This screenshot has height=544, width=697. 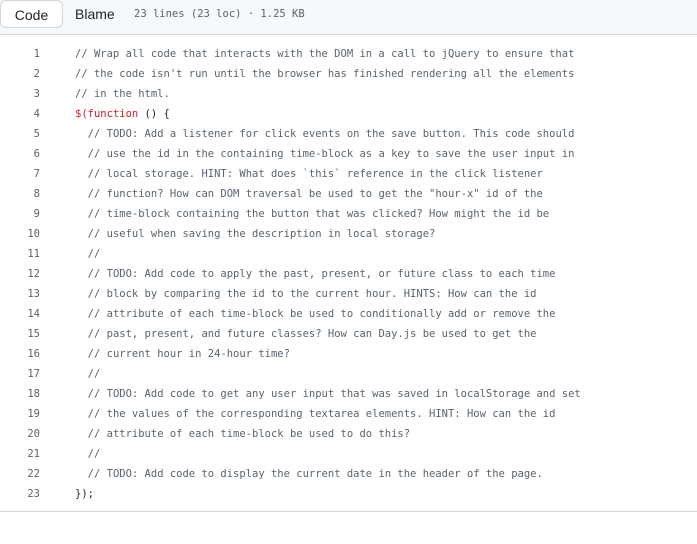 I want to click on divider, so click(x=348, y=511).